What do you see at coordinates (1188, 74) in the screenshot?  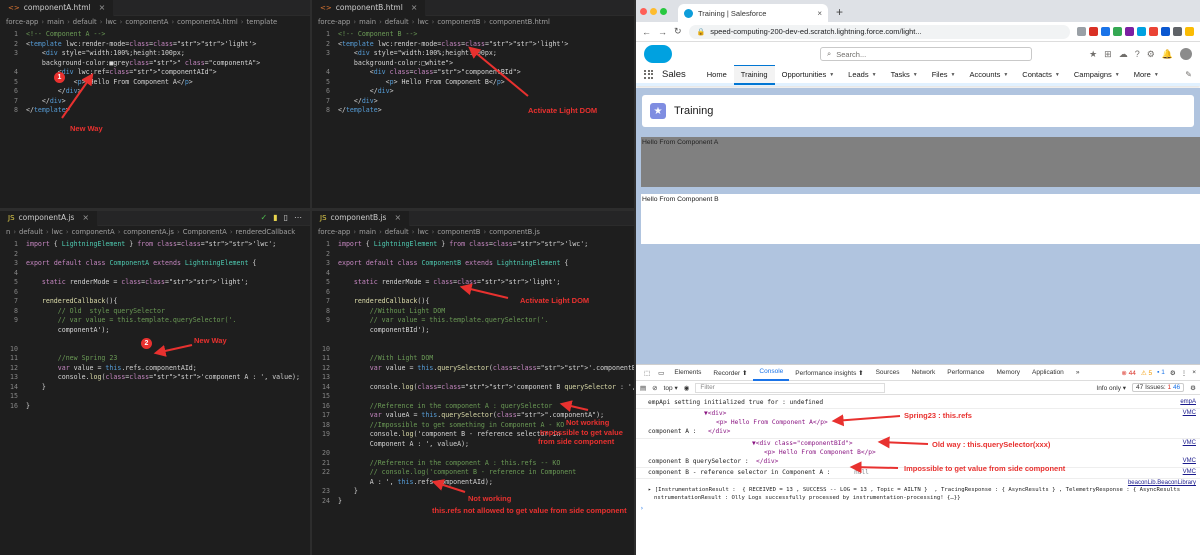 I see `edit-nav-icon: ✎` at bounding box center [1188, 74].